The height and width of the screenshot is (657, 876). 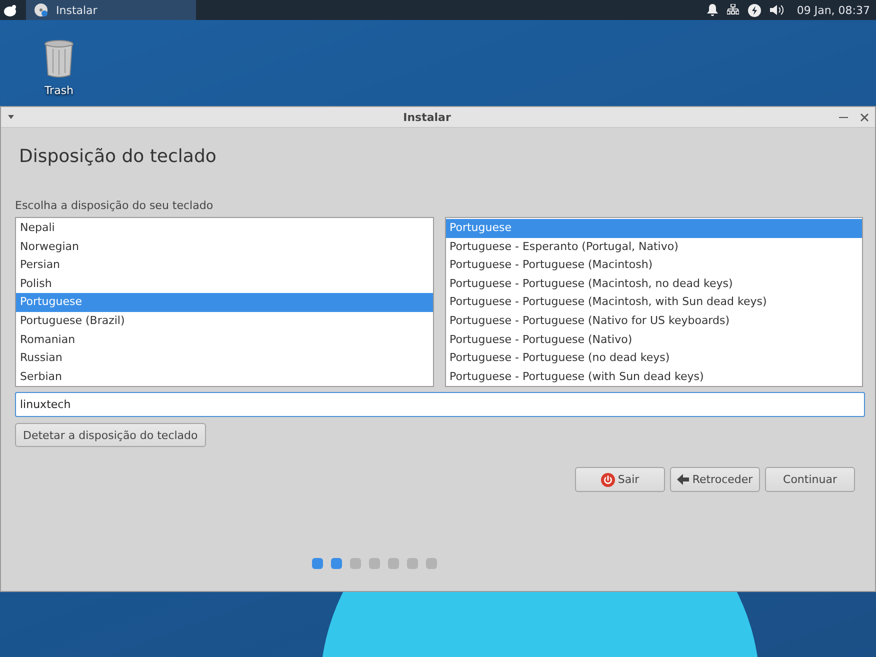 I want to click on arrow-left-icon, so click(x=683, y=479).